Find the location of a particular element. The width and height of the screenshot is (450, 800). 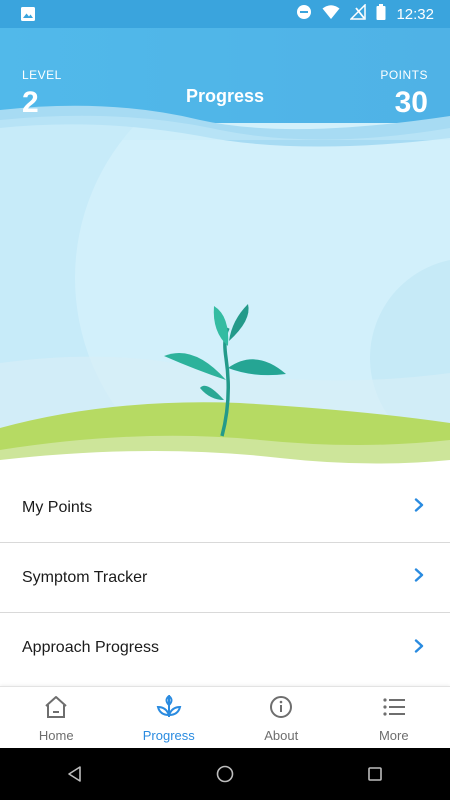

bottom-nav: Home Progress About More is located at coordinates (225, 717).